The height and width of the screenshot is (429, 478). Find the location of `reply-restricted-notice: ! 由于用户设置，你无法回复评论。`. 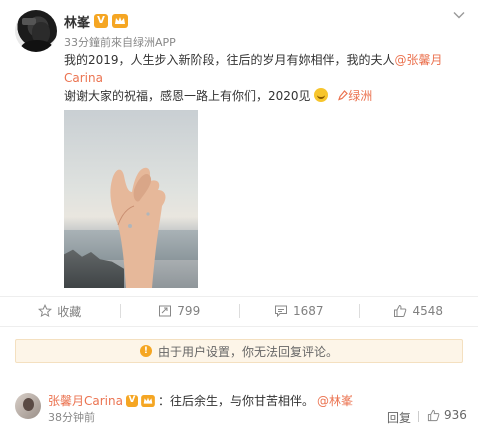

reply-restricted-notice: ! 由于用户设置，你无法回复评论。 is located at coordinates (239, 351).